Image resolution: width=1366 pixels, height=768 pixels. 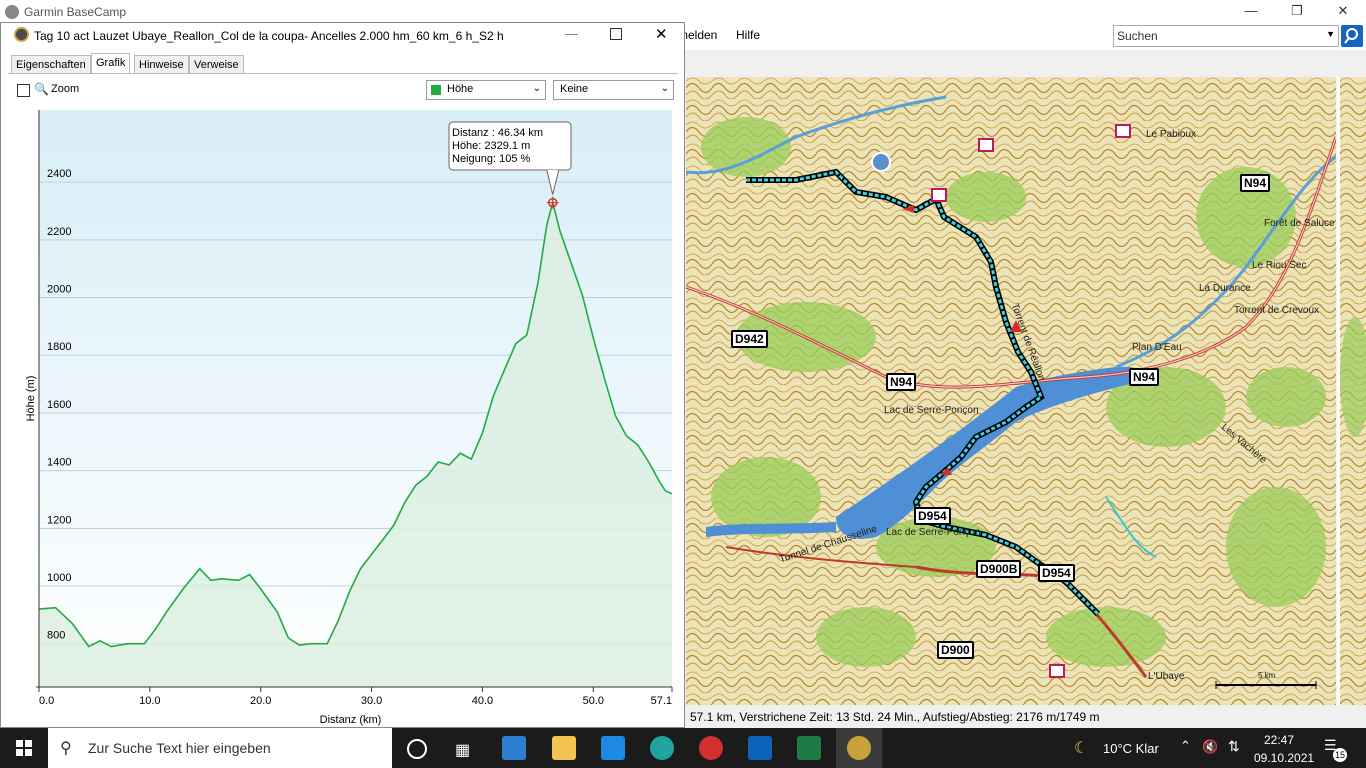 I want to click on clock-date: 09.10.2021, so click(x=1284, y=758).